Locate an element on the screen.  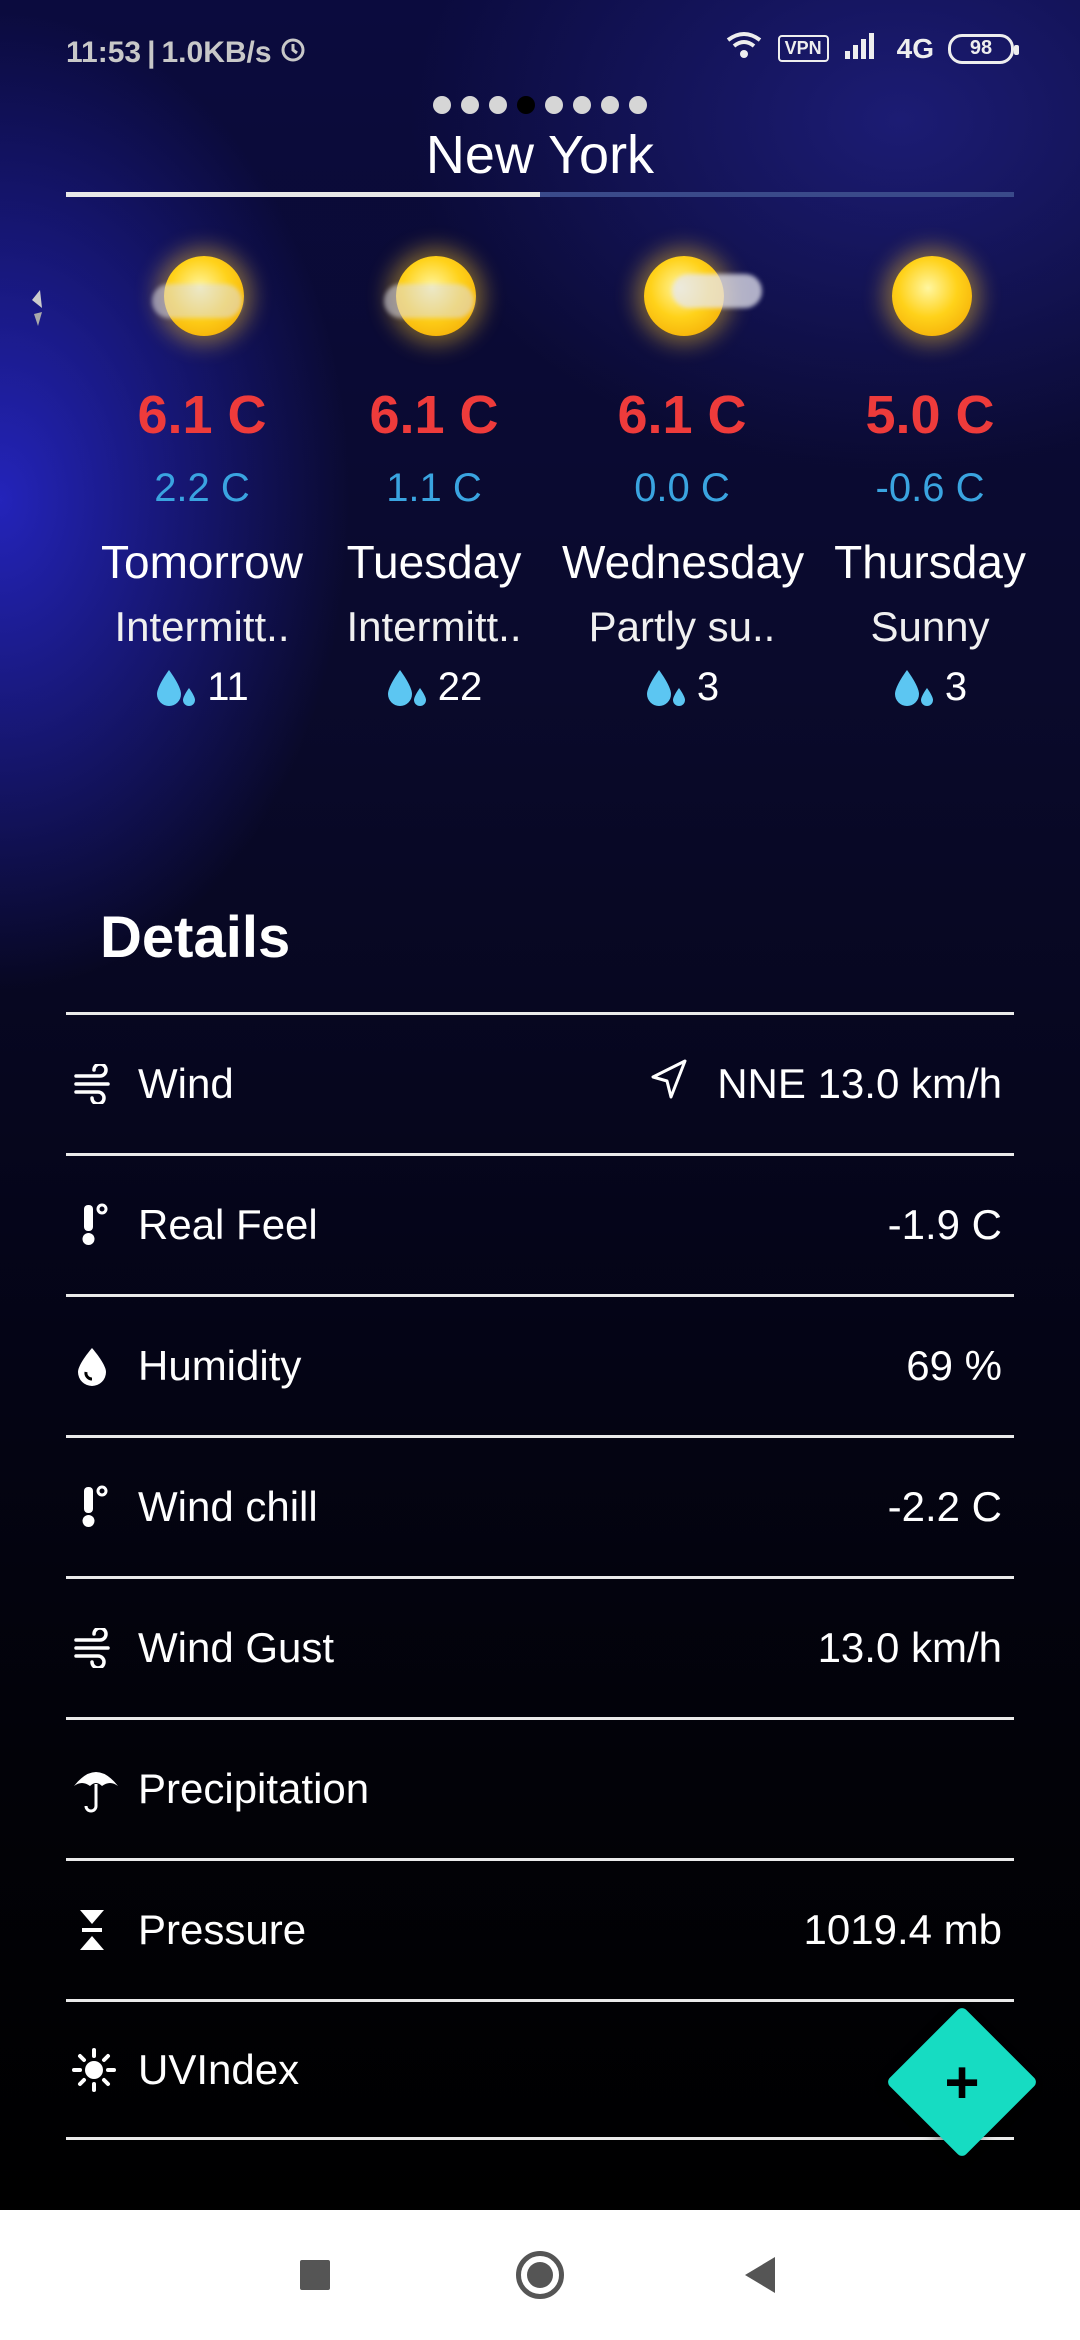
wifi-icon is located at coordinates (744, 48).